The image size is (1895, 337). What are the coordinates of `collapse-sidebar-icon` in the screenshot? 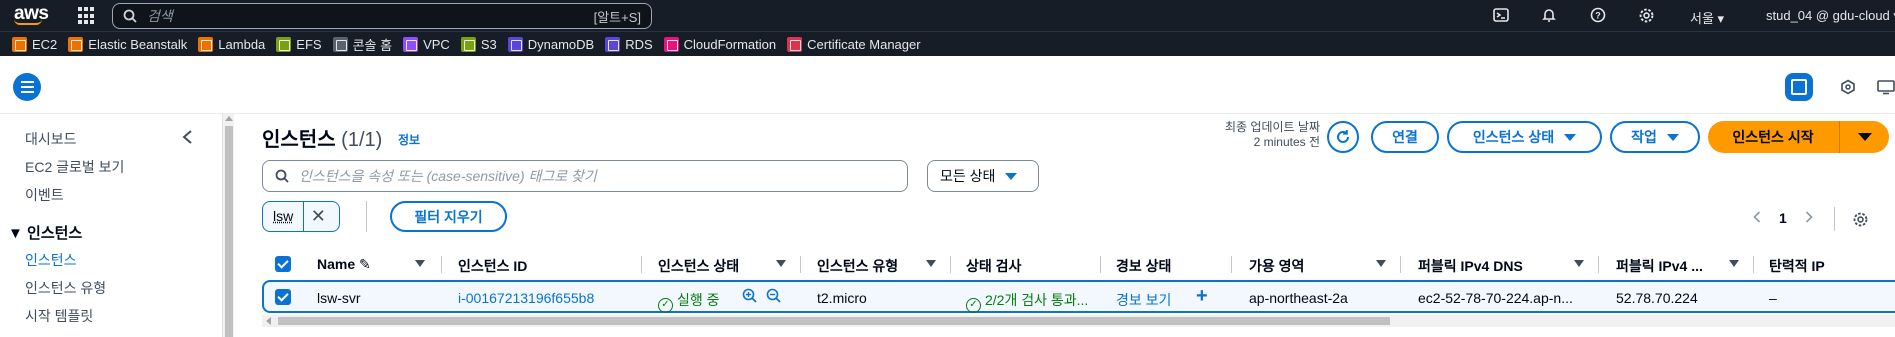 It's located at (188, 138).